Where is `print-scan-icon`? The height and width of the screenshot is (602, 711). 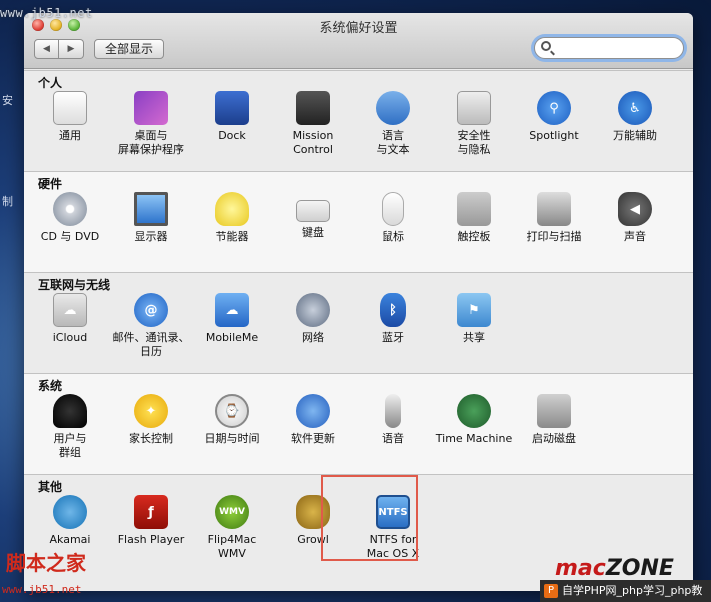 print-scan-icon is located at coordinates (554, 209).